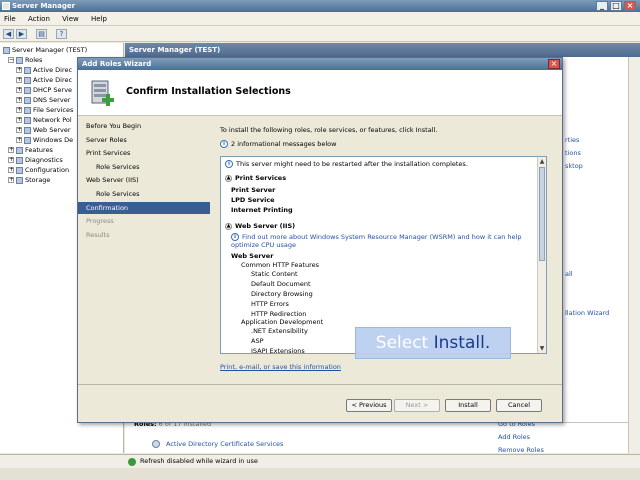 The image size is (640, 480). Describe the element at coordinates (282, 294) in the screenshot. I see `http-feature-item: Directory Browsing` at that location.